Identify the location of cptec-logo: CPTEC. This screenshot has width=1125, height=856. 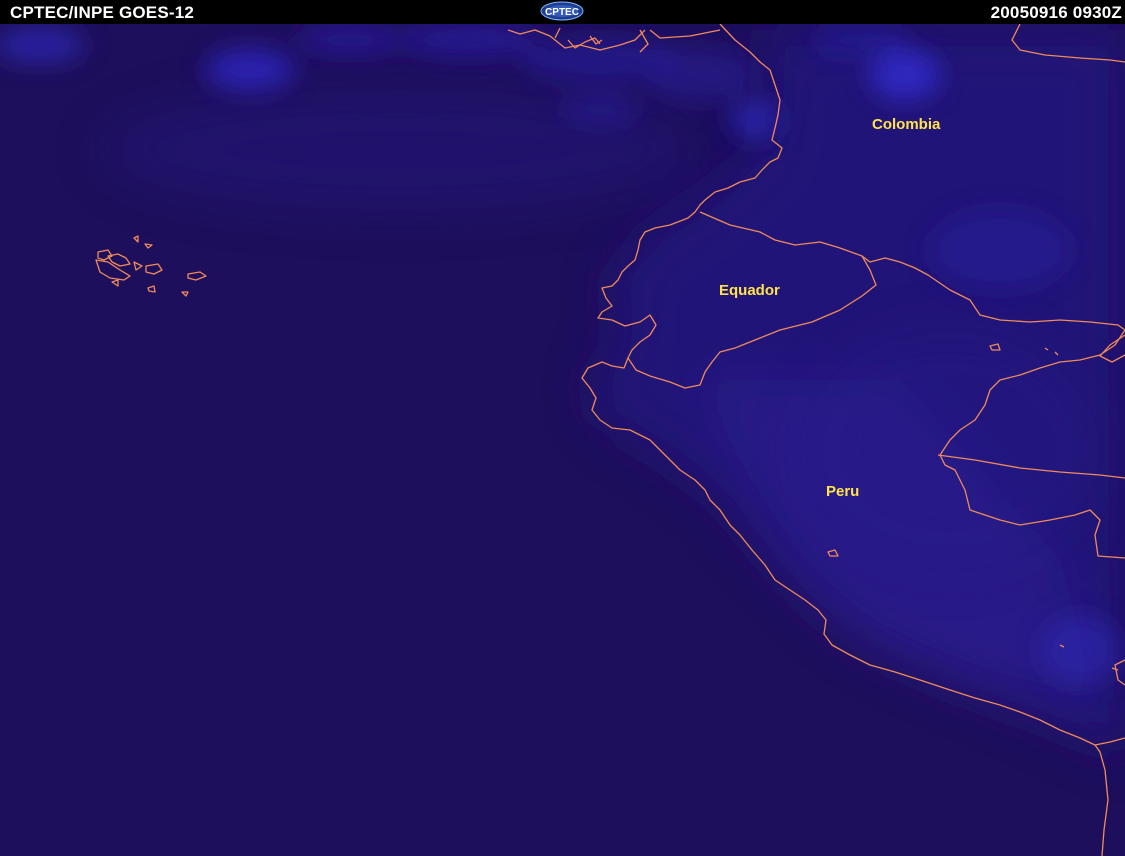
(562, 11).